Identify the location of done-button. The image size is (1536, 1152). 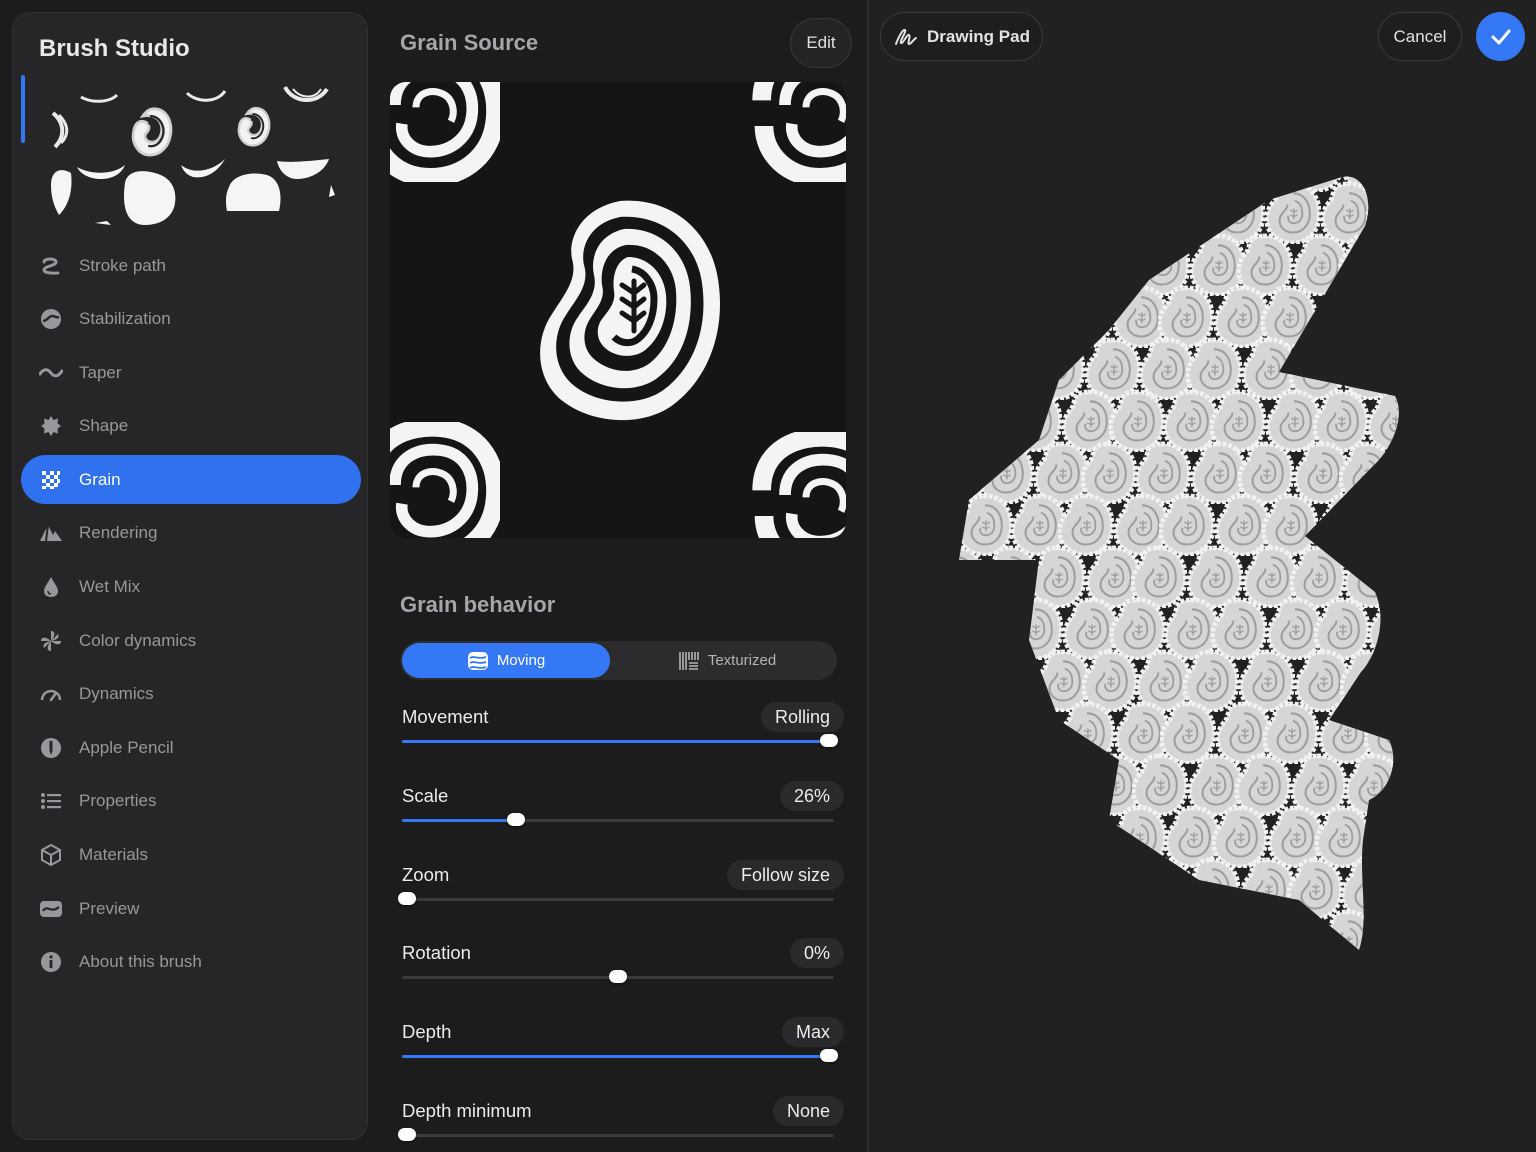
(1500, 36).